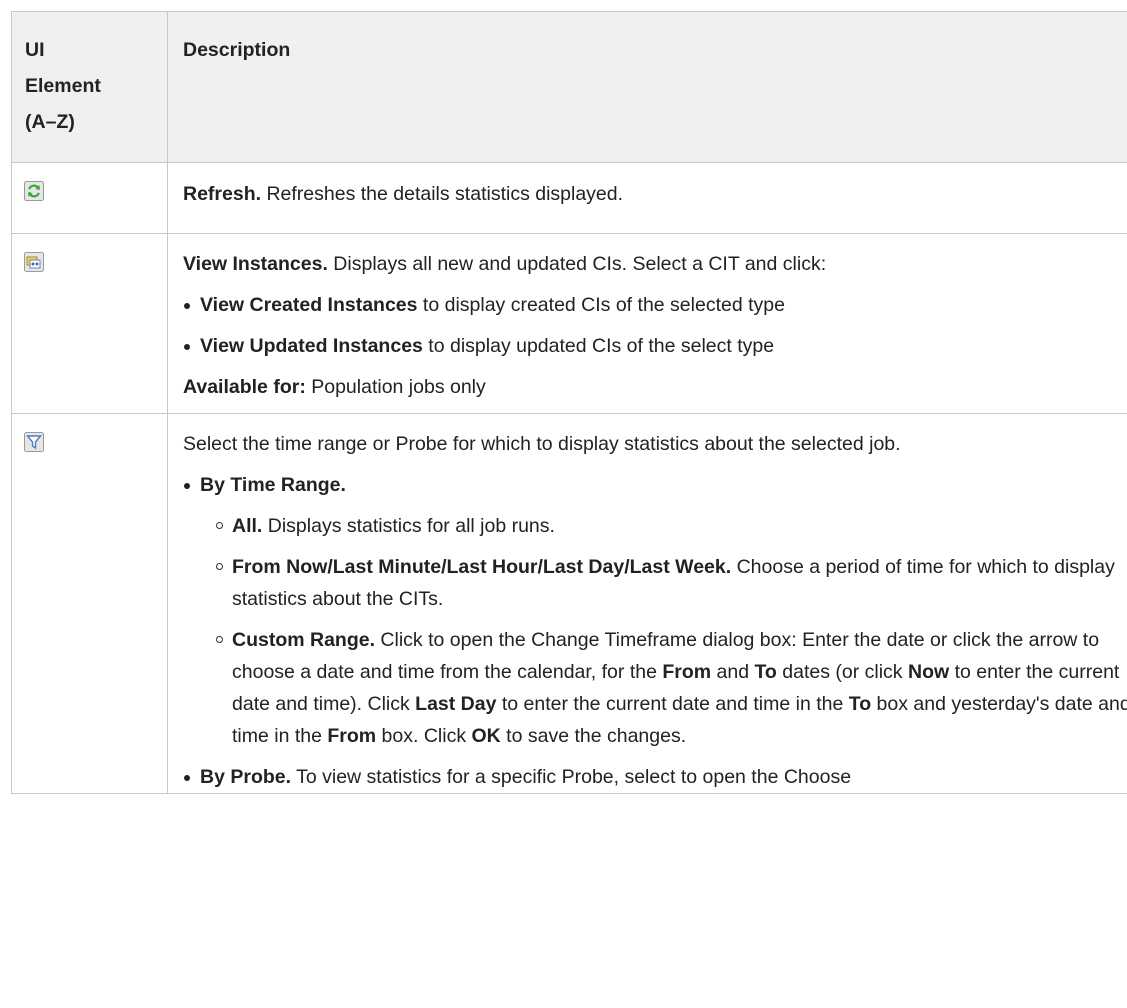 This screenshot has width=1127, height=1008. Describe the element at coordinates (928, 672) in the screenshot. I see `now-keyword: Now` at that location.